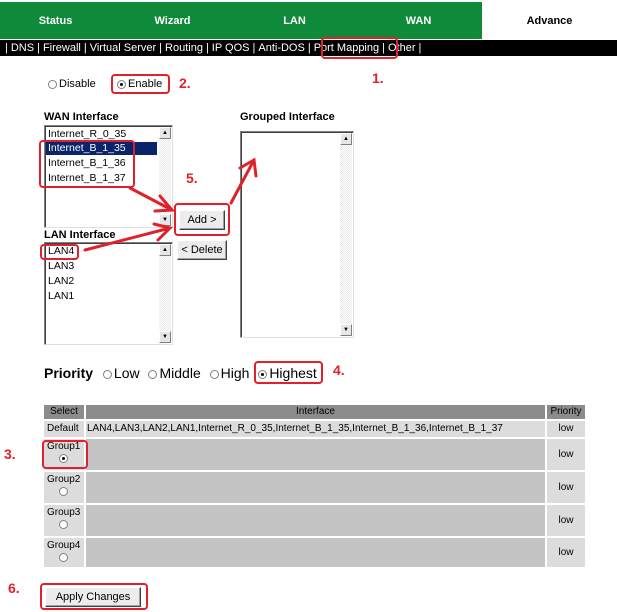 The width and height of the screenshot is (617, 612). I want to click on row-group4-priority: low, so click(566, 552).